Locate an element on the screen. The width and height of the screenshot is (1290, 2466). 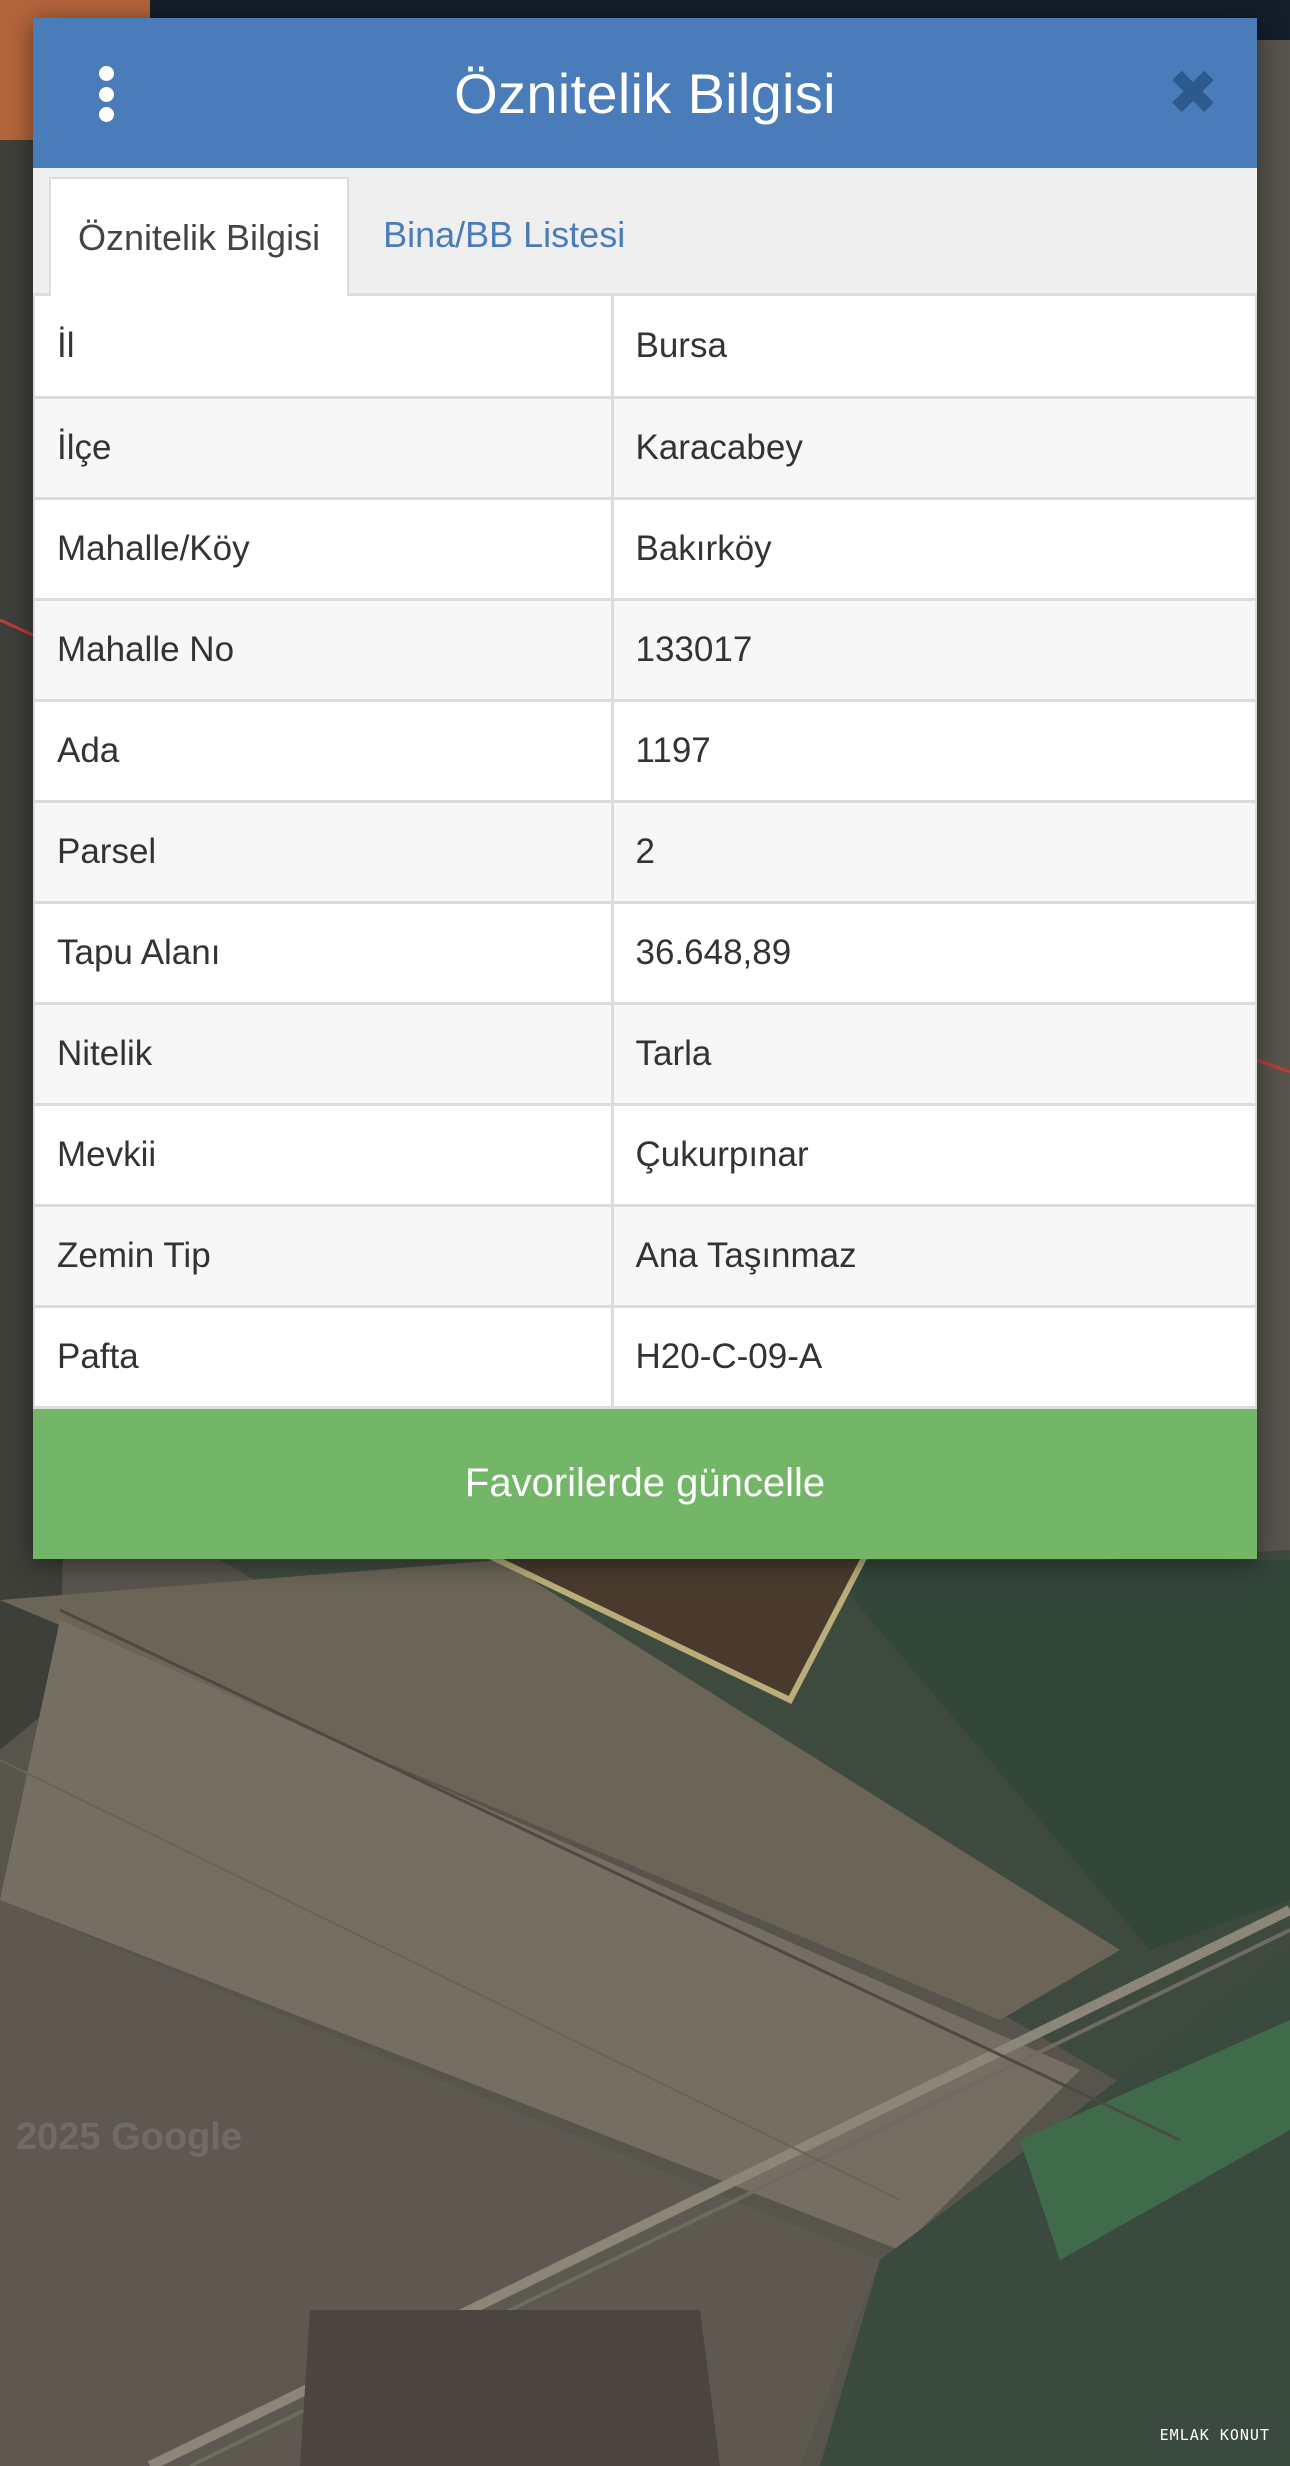
table-row: Nitelik Tarla is located at coordinates (645, 1053).